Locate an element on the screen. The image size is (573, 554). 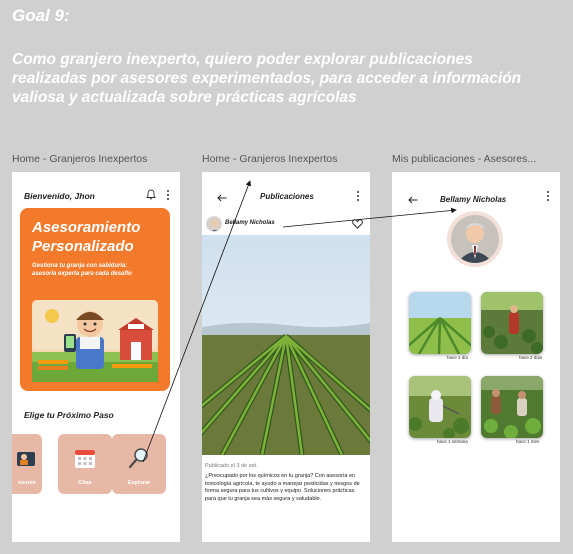
farmer-illustration is located at coordinates (95, 341).